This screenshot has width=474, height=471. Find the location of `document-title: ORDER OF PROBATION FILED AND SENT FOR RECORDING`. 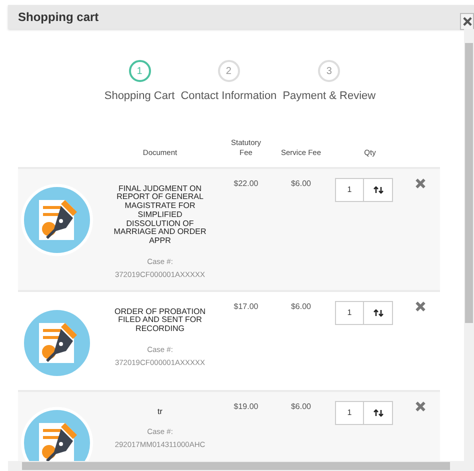

document-title: ORDER OF PROBATION FILED AND SENT FOR RECORDING is located at coordinates (160, 321).